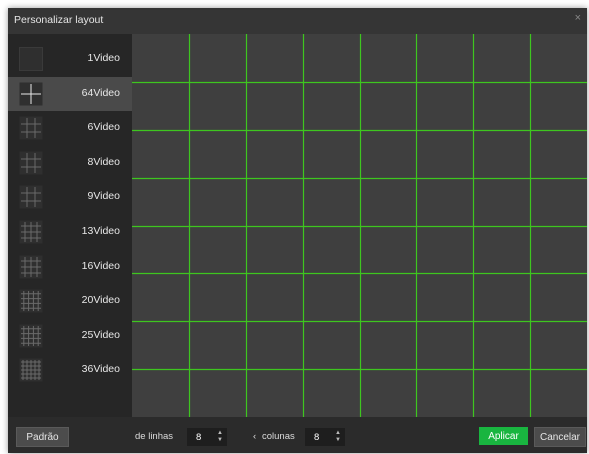  I want to click on layout-9-icon, so click(31, 197).